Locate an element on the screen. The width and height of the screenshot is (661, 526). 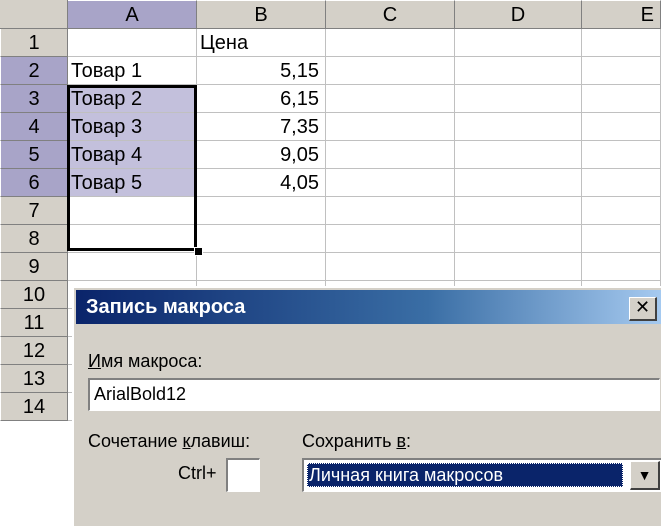
product-cell: Товар 5 is located at coordinates (132, 183).